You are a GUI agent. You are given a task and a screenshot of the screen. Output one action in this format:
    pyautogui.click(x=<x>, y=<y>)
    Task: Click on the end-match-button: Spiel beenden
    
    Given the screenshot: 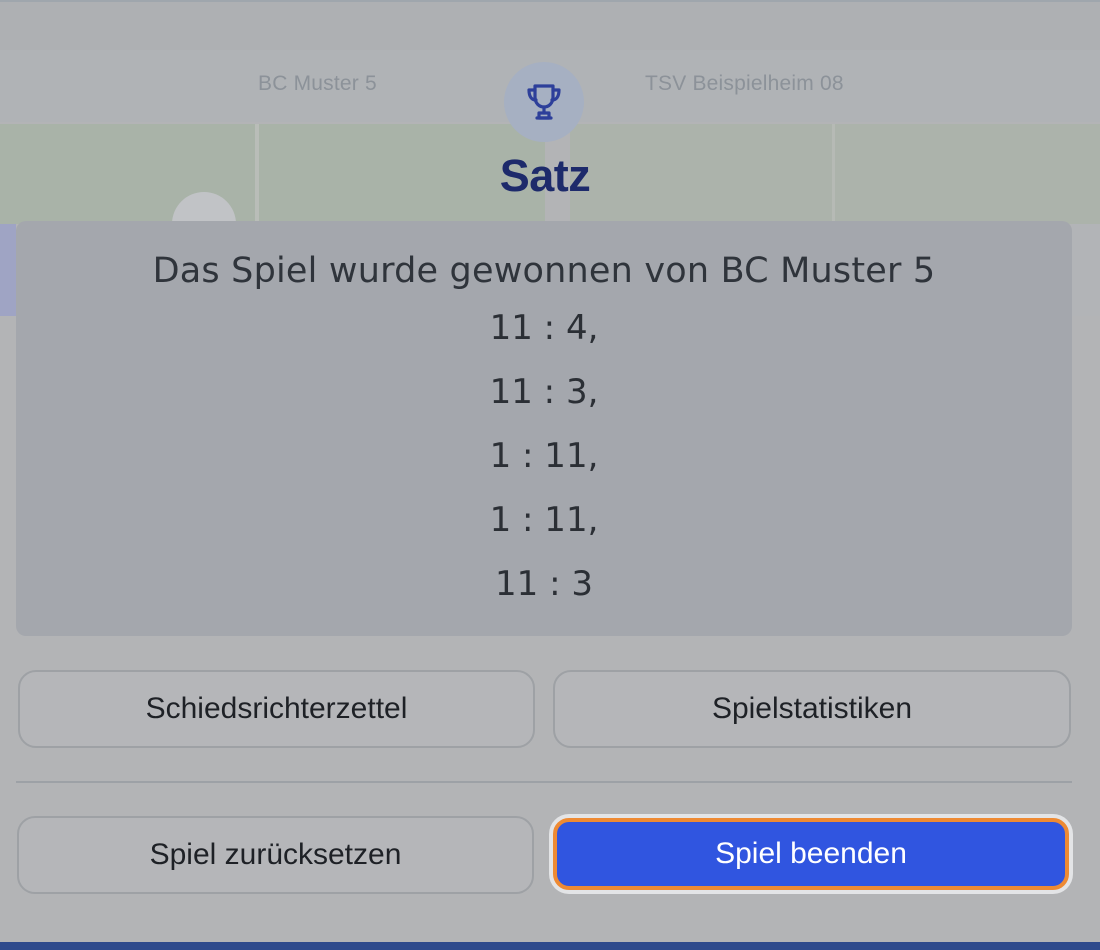 What is the action you would take?
    pyautogui.click(x=811, y=854)
    